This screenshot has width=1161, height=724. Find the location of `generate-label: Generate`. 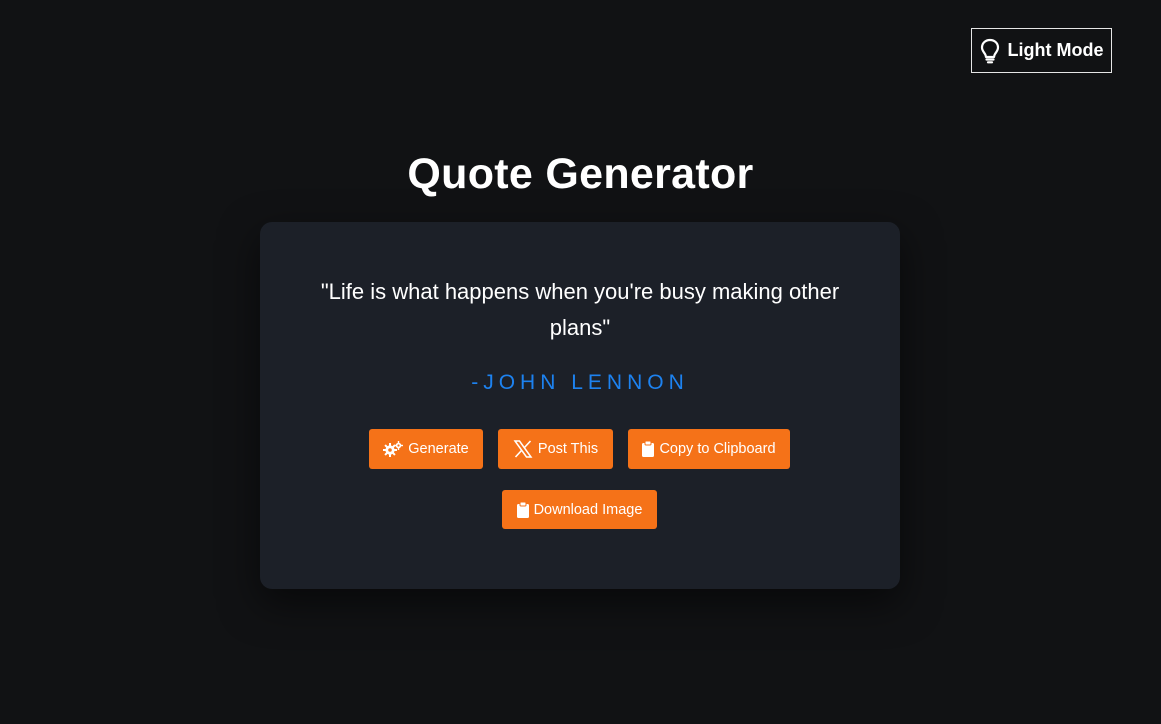

generate-label: Generate is located at coordinates (438, 449).